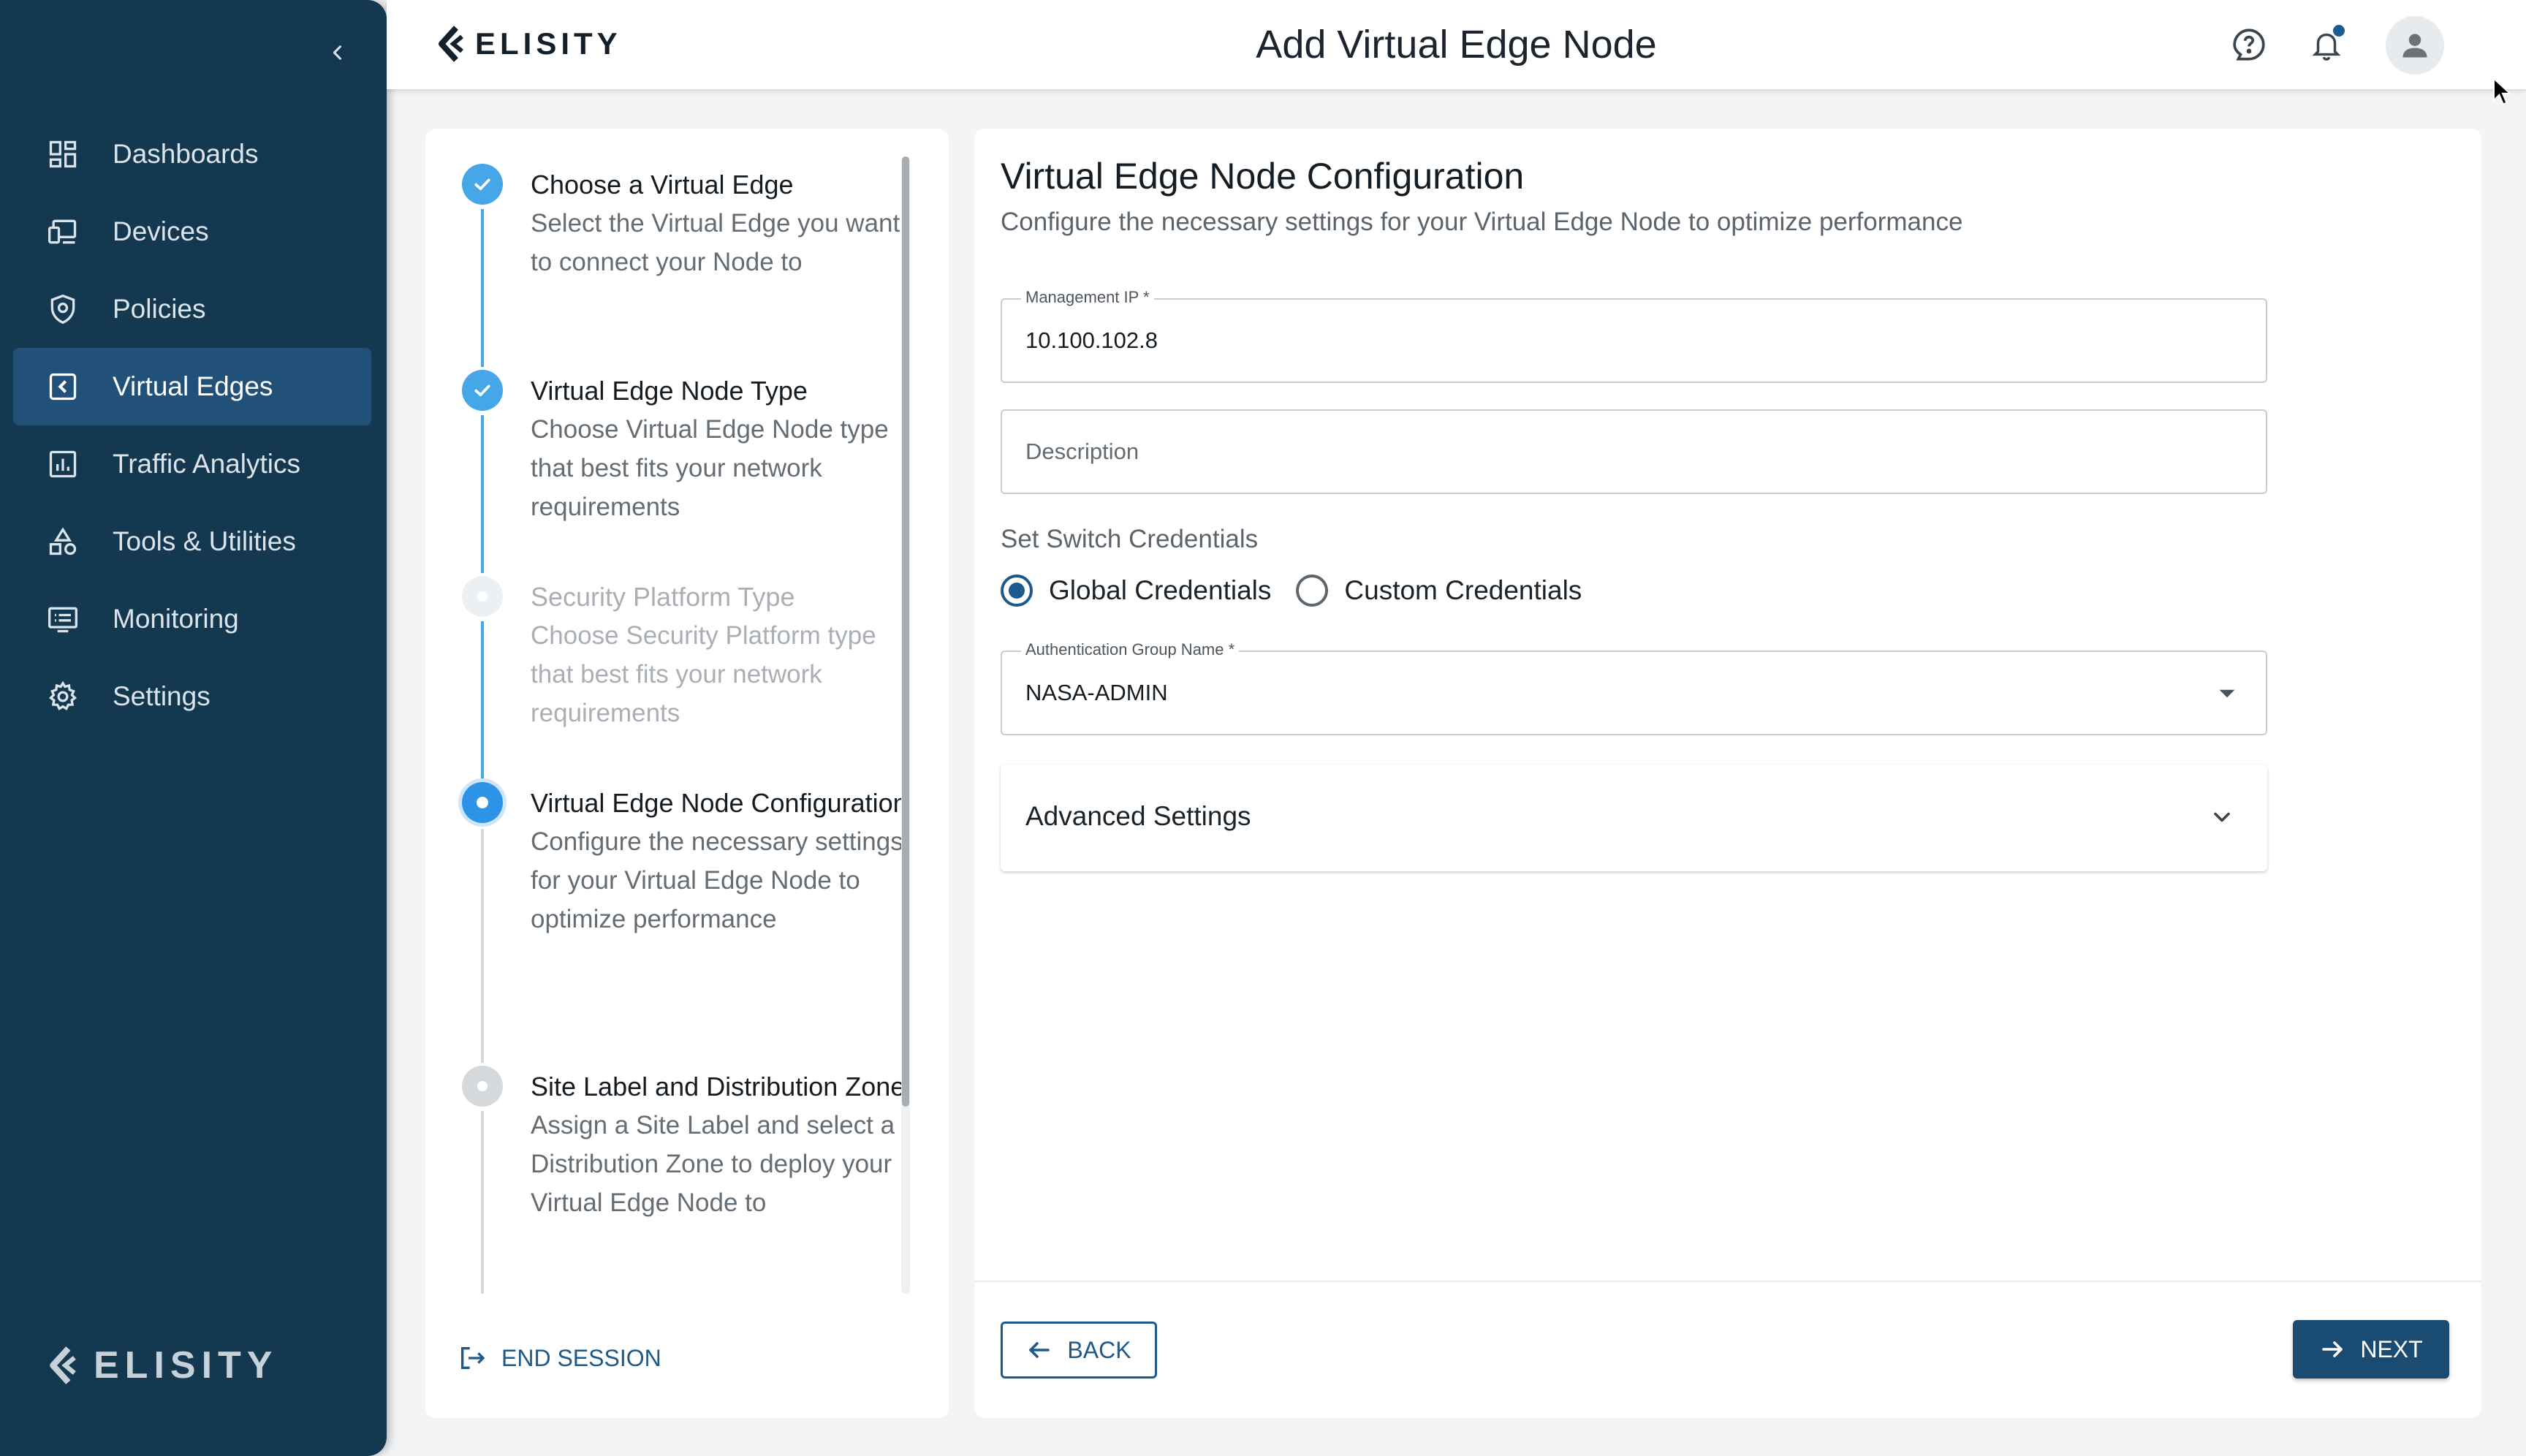 The width and height of the screenshot is (2526, 1456). What do you see at coordinates (207, 464) in the screenshot?
I see `sidebar-item-label: Traffic Analytics` at bounding box center [207, 464].